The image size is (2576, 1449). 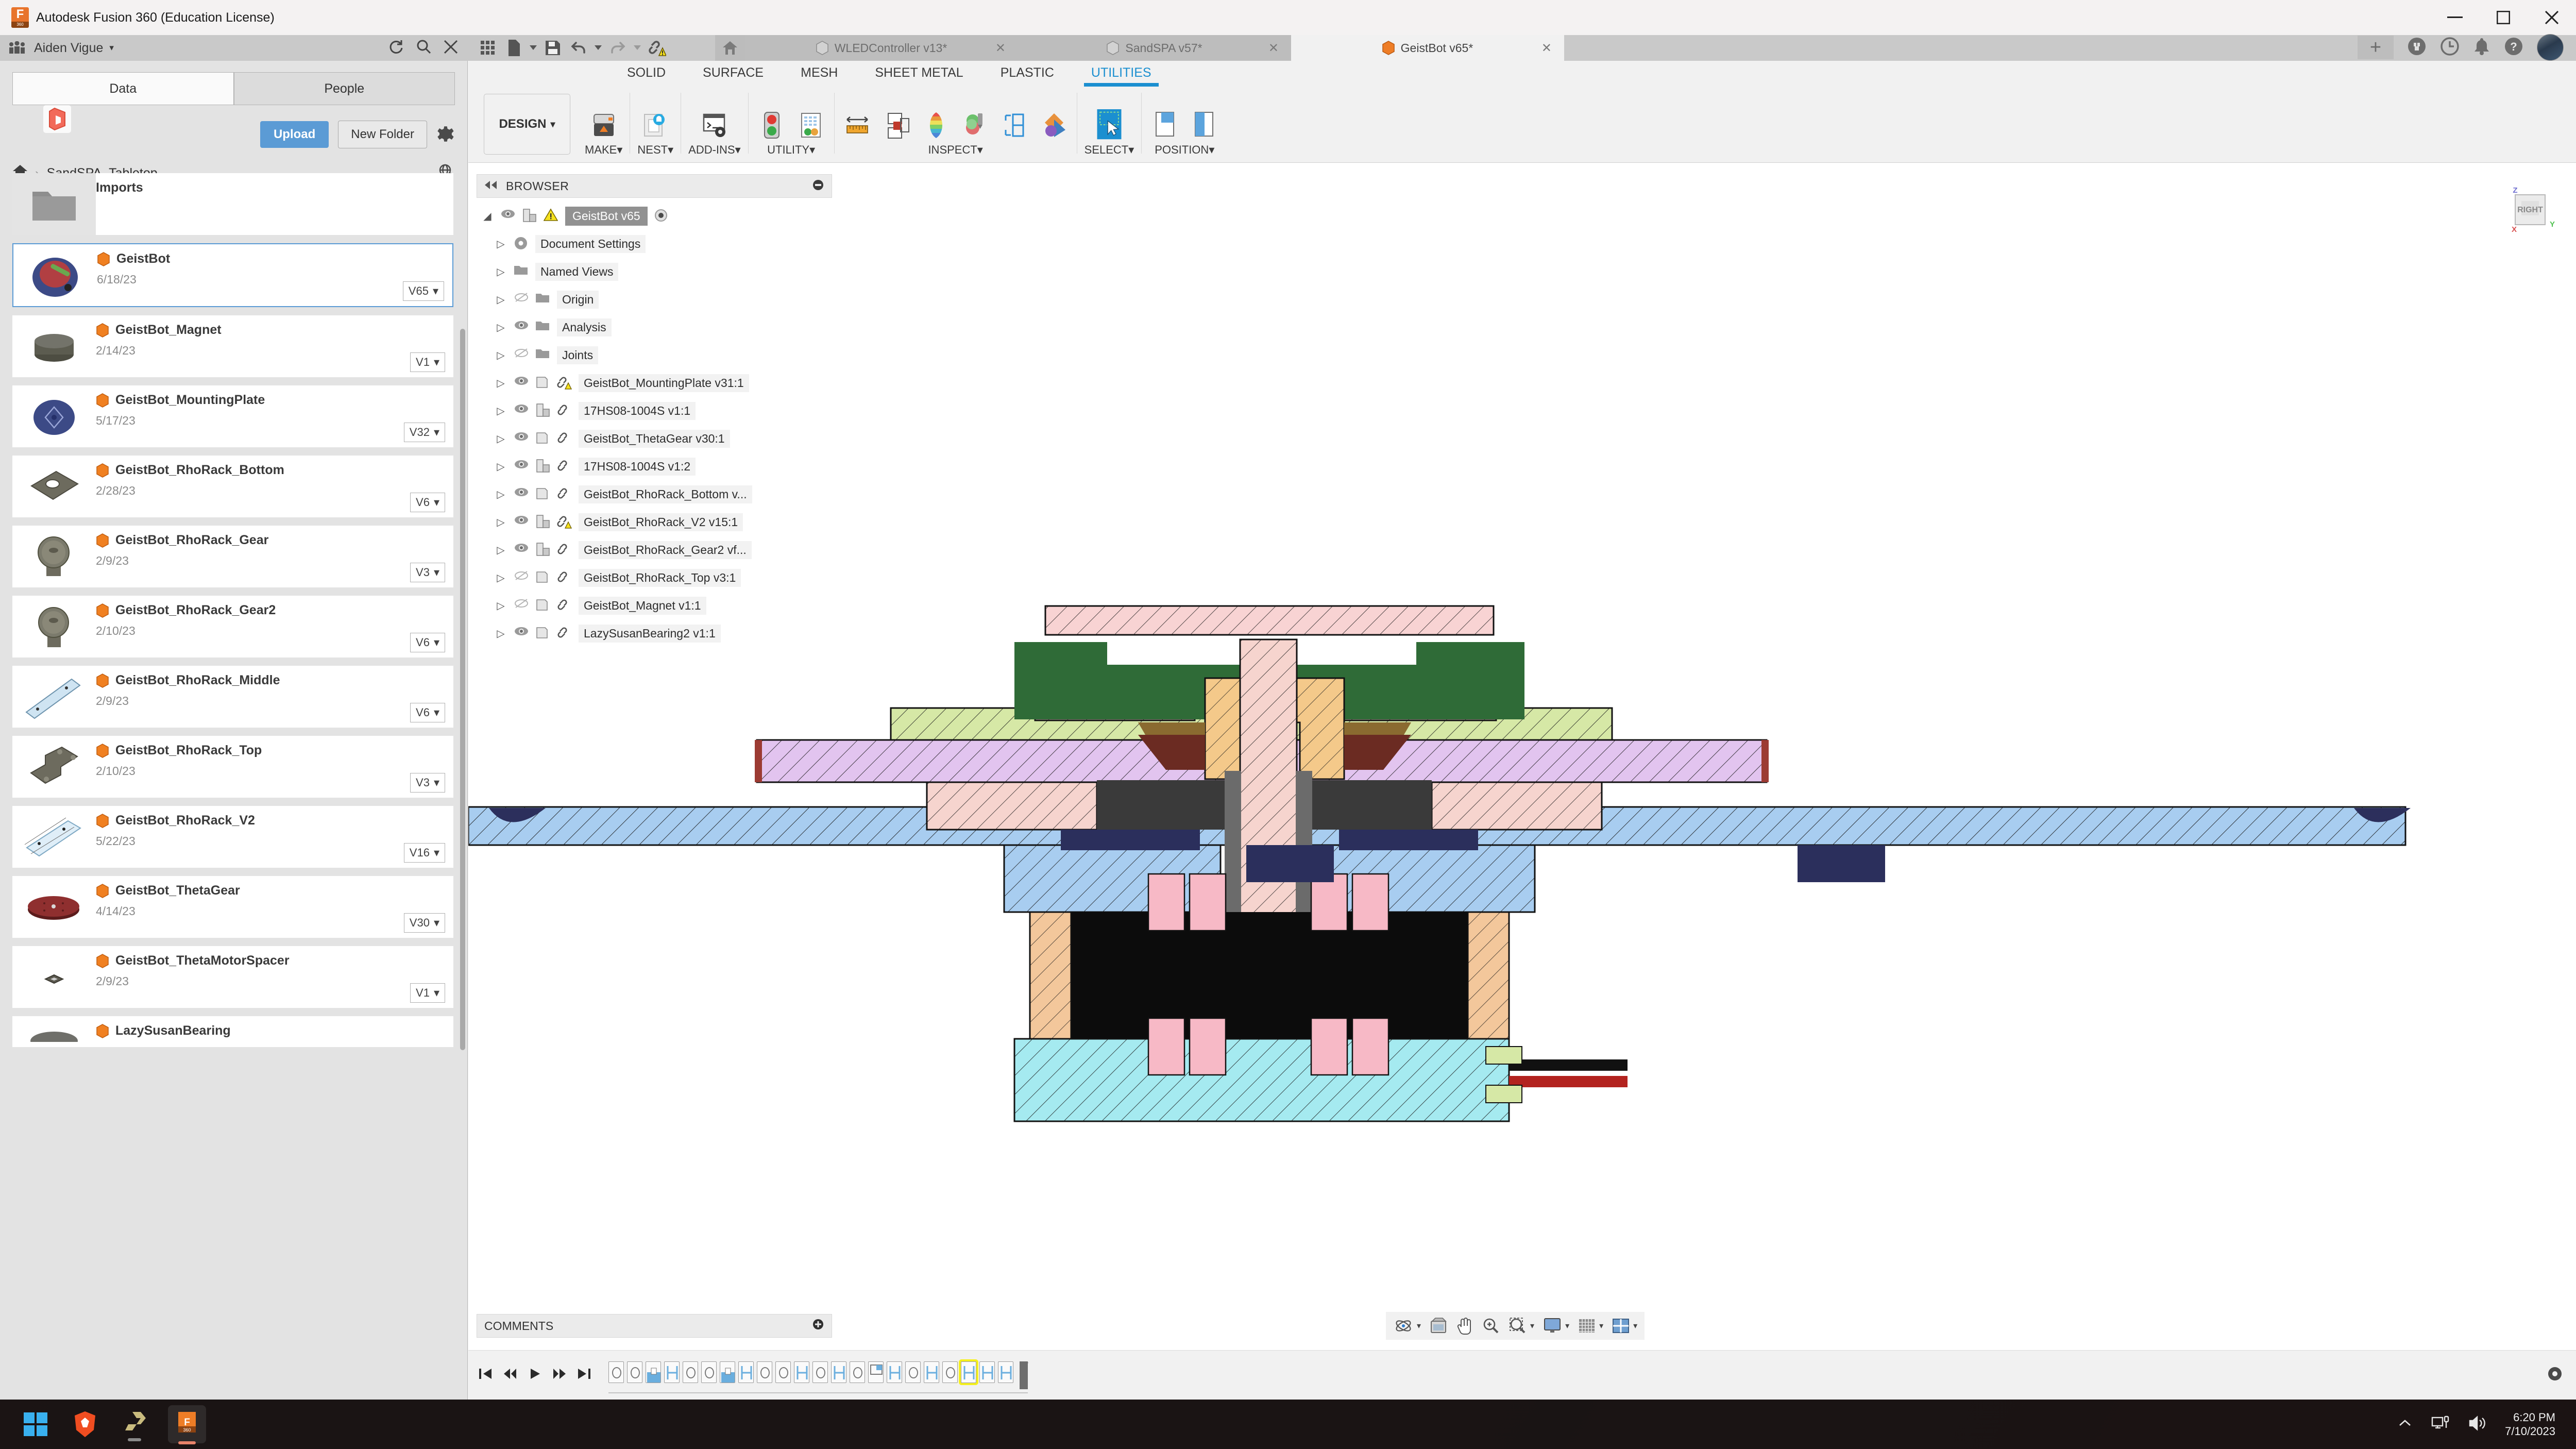 What do you see at coordinates (36, 1424) in the screenshot?
I see `start-button` at bounding box center [36, 1424].